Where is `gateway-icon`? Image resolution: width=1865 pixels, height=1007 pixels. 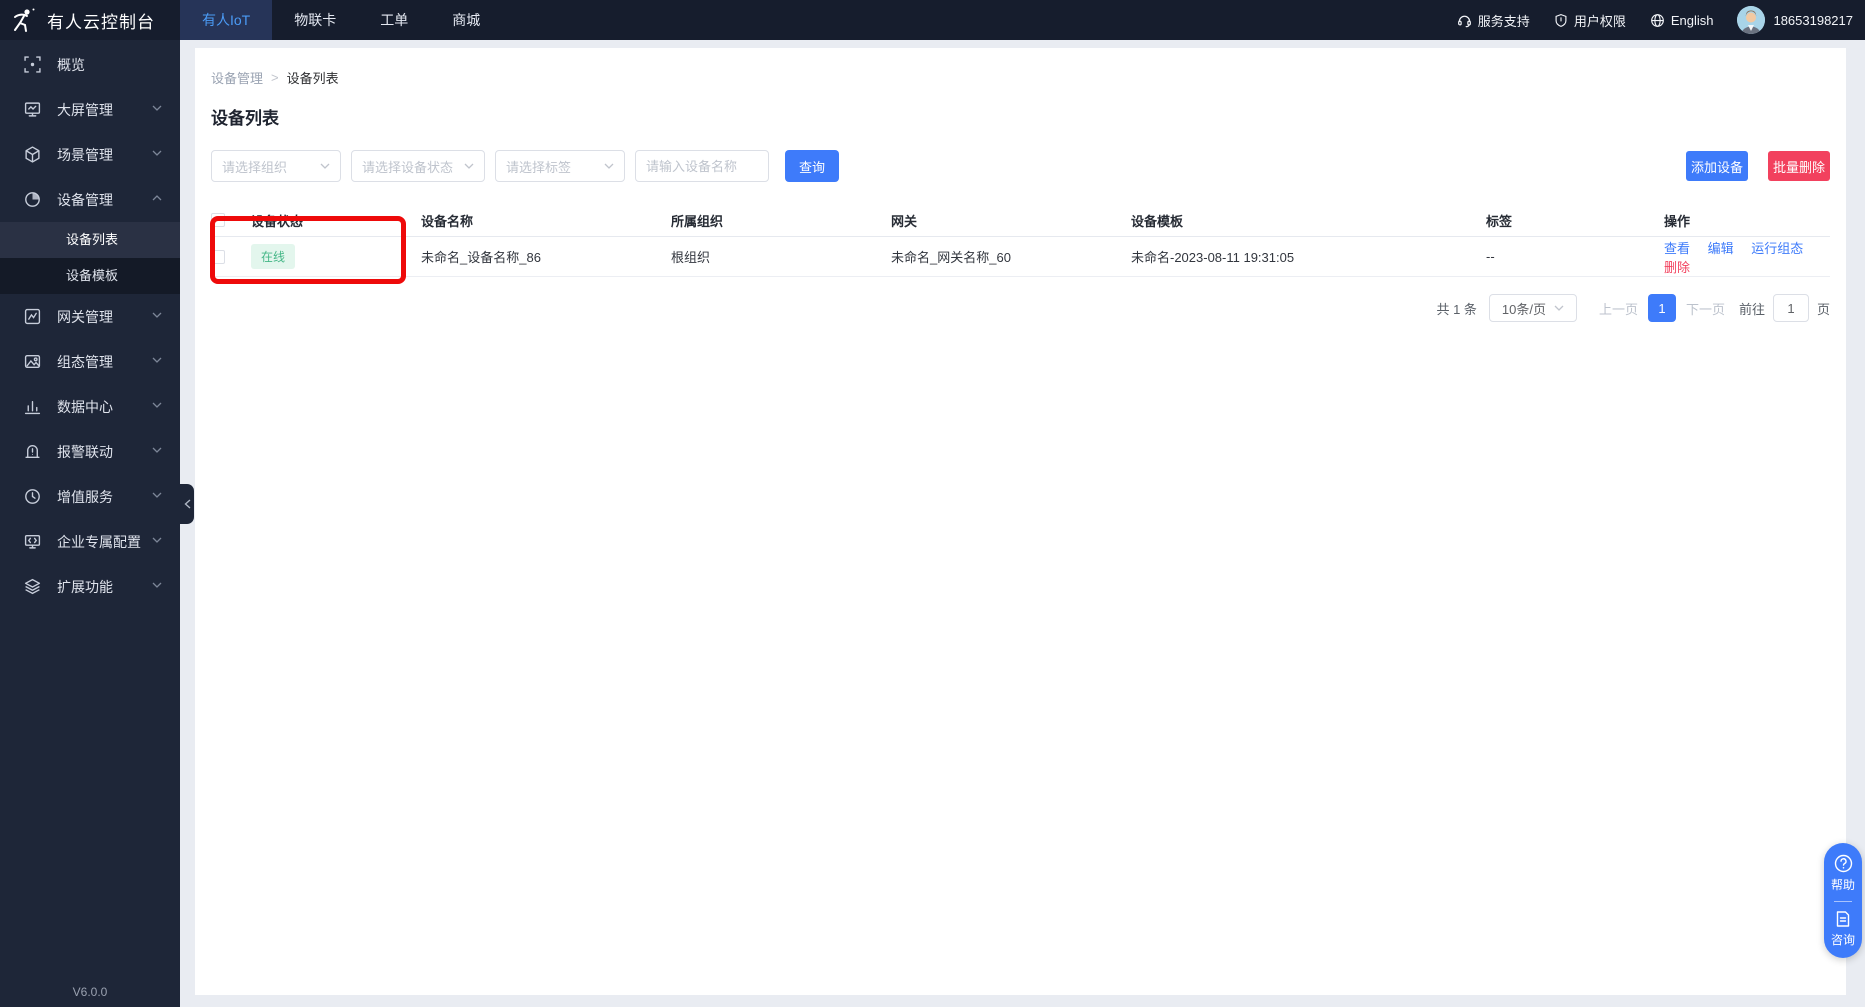
gateway-icon is located at coordinates (32, 316).